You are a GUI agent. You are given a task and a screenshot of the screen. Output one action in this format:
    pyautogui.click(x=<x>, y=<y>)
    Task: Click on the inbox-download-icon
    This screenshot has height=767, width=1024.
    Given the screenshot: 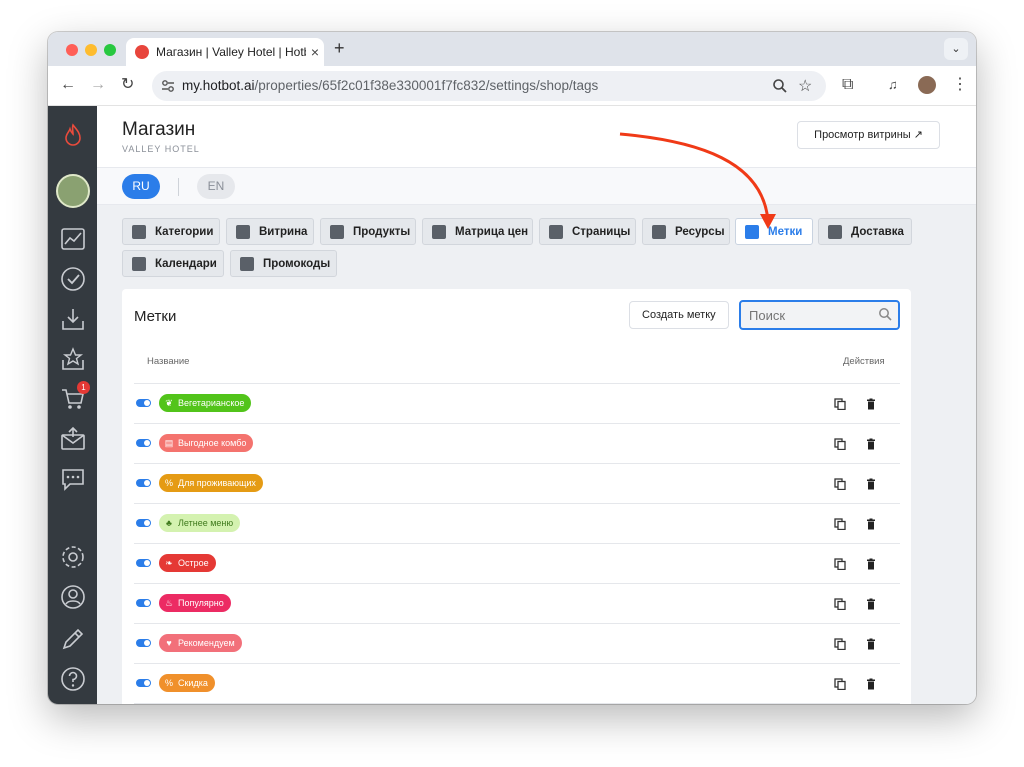 What is the action you would take?
    pyautogui.click(x=73, y=319)
    